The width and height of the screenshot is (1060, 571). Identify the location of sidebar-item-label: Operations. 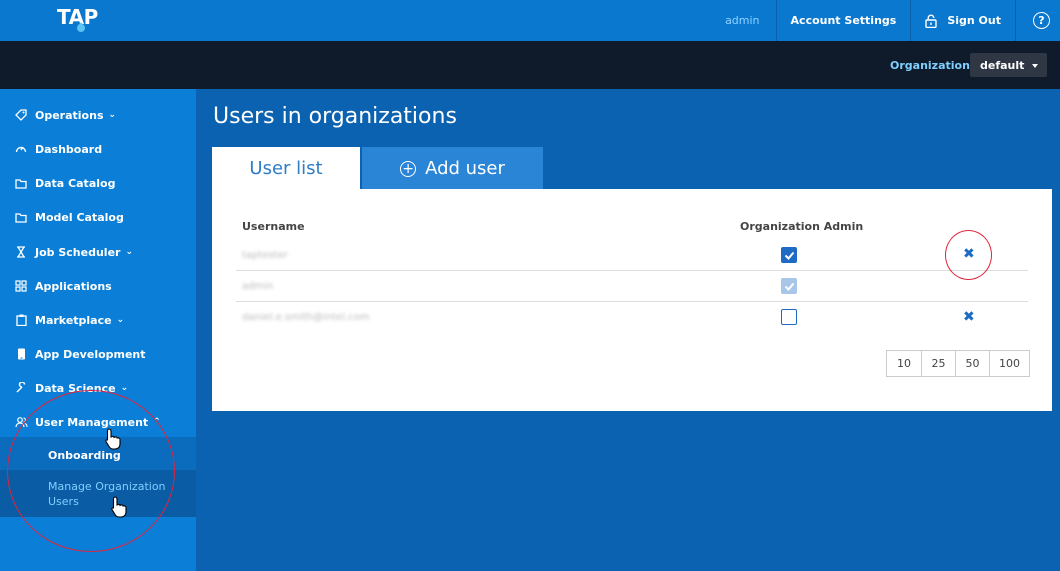
(69, 115).